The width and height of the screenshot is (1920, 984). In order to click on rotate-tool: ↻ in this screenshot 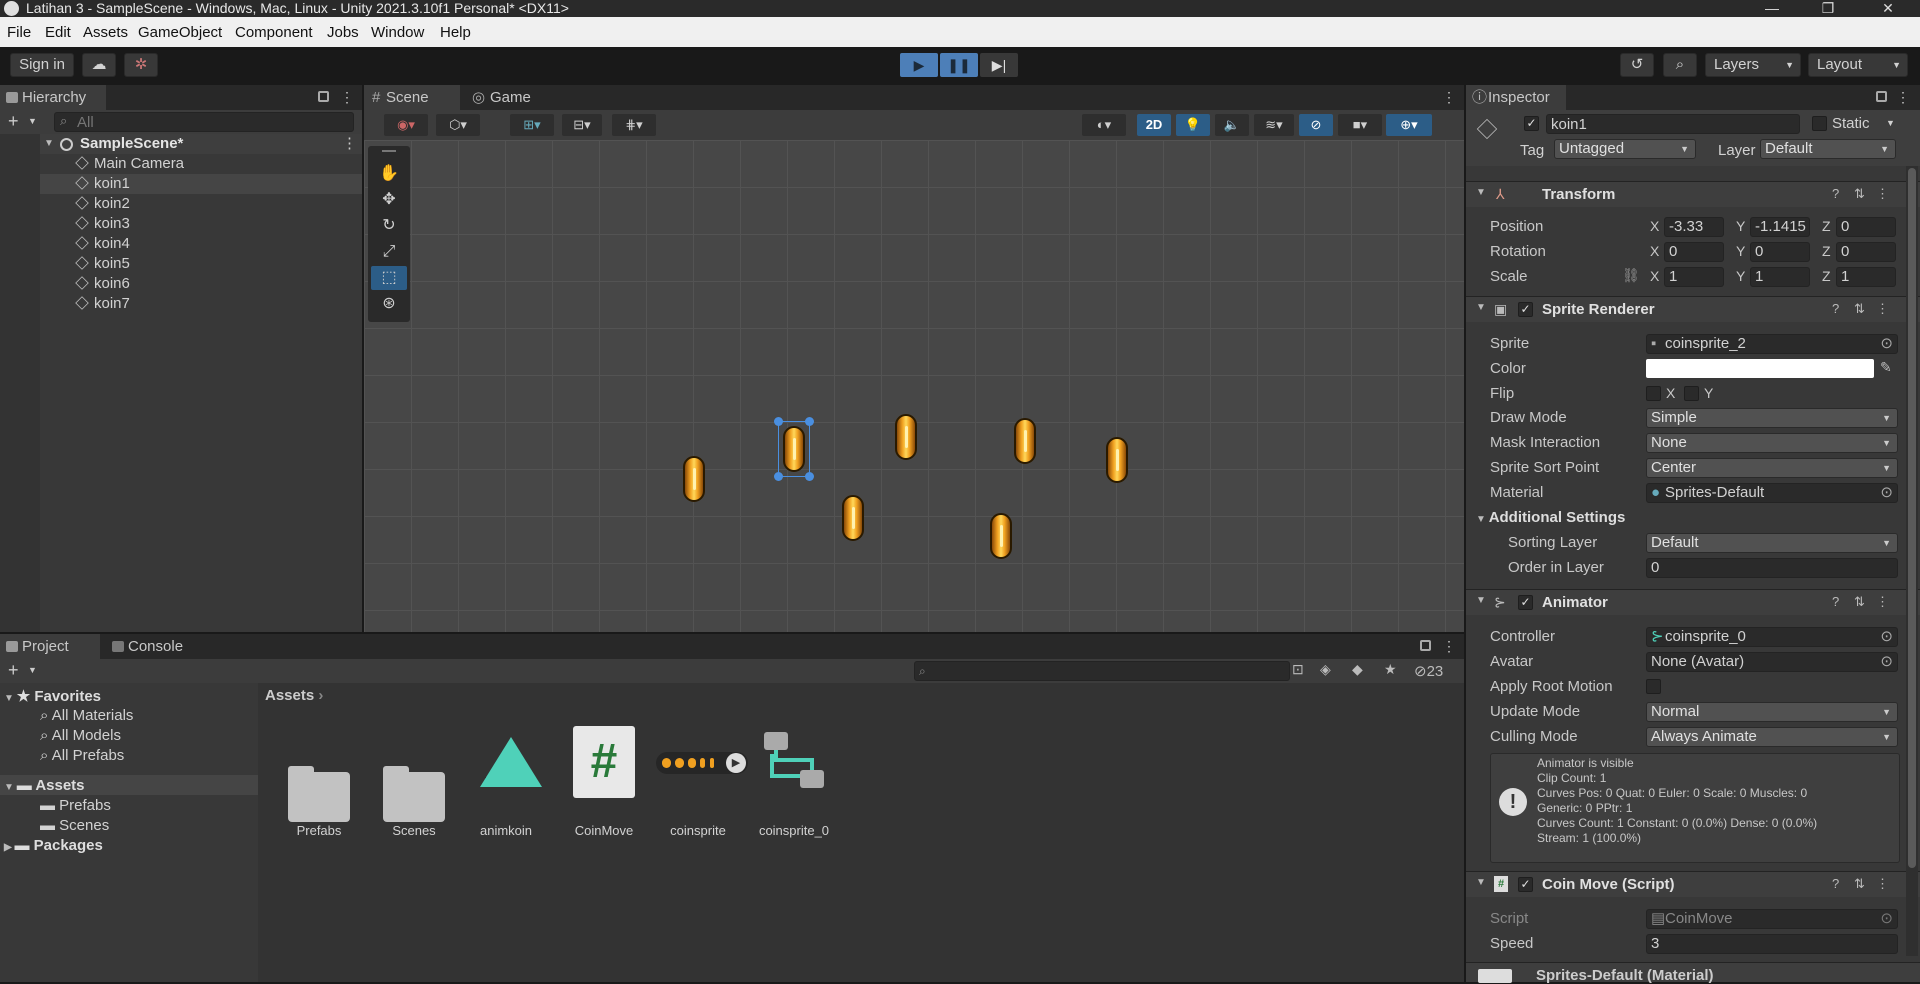, I will do `click(389, 226)`.